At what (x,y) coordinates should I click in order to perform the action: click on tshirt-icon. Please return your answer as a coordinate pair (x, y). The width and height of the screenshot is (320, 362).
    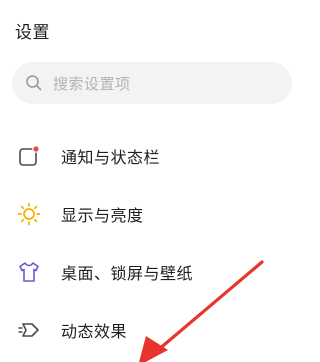
    Looking at the image, I should click on (29, 272).